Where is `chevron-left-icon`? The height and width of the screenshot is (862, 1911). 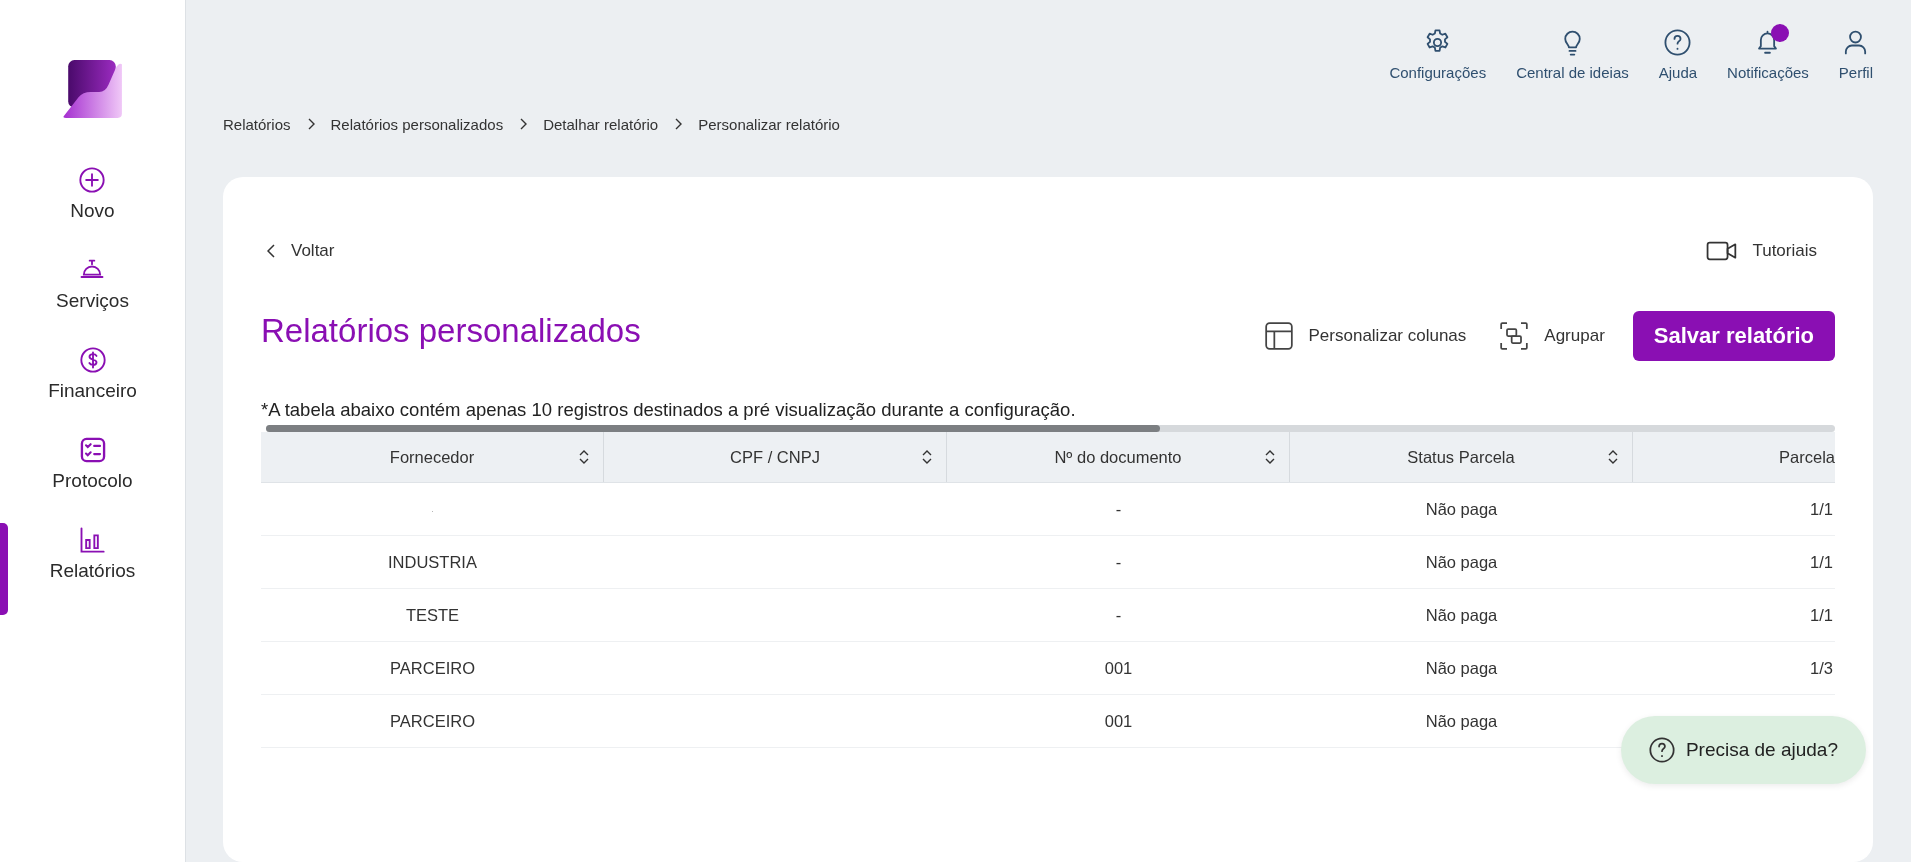 chevron-left-icon is located at coordinates (271, 251).